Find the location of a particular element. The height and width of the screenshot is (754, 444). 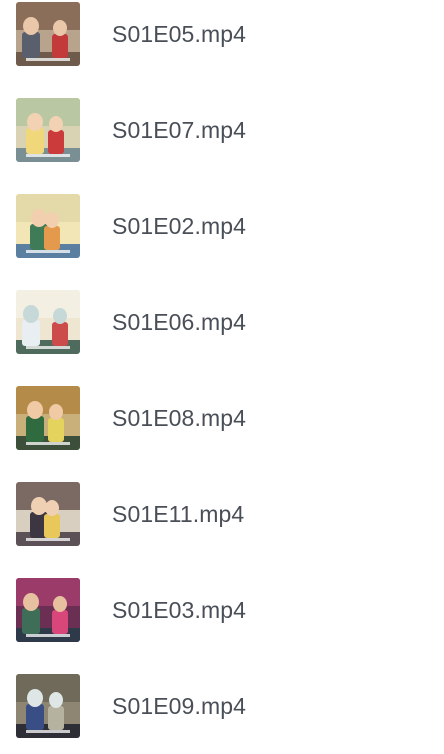

file-list-item: S01E07.mp4 is located at coordinates (222, 130).